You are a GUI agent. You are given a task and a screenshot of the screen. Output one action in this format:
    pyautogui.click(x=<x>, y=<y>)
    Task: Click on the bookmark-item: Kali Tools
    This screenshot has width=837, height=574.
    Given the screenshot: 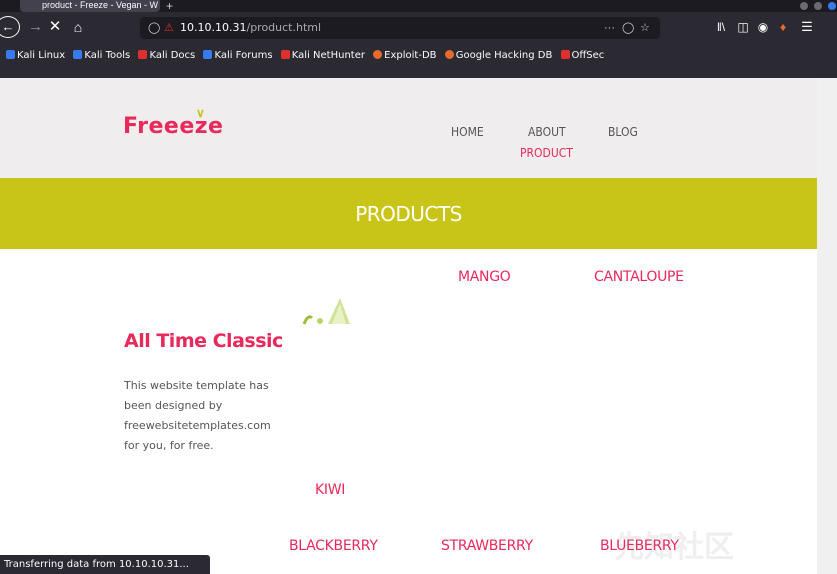 What is the action you would take?
    pyautogui.click(x=101, y=55)
    